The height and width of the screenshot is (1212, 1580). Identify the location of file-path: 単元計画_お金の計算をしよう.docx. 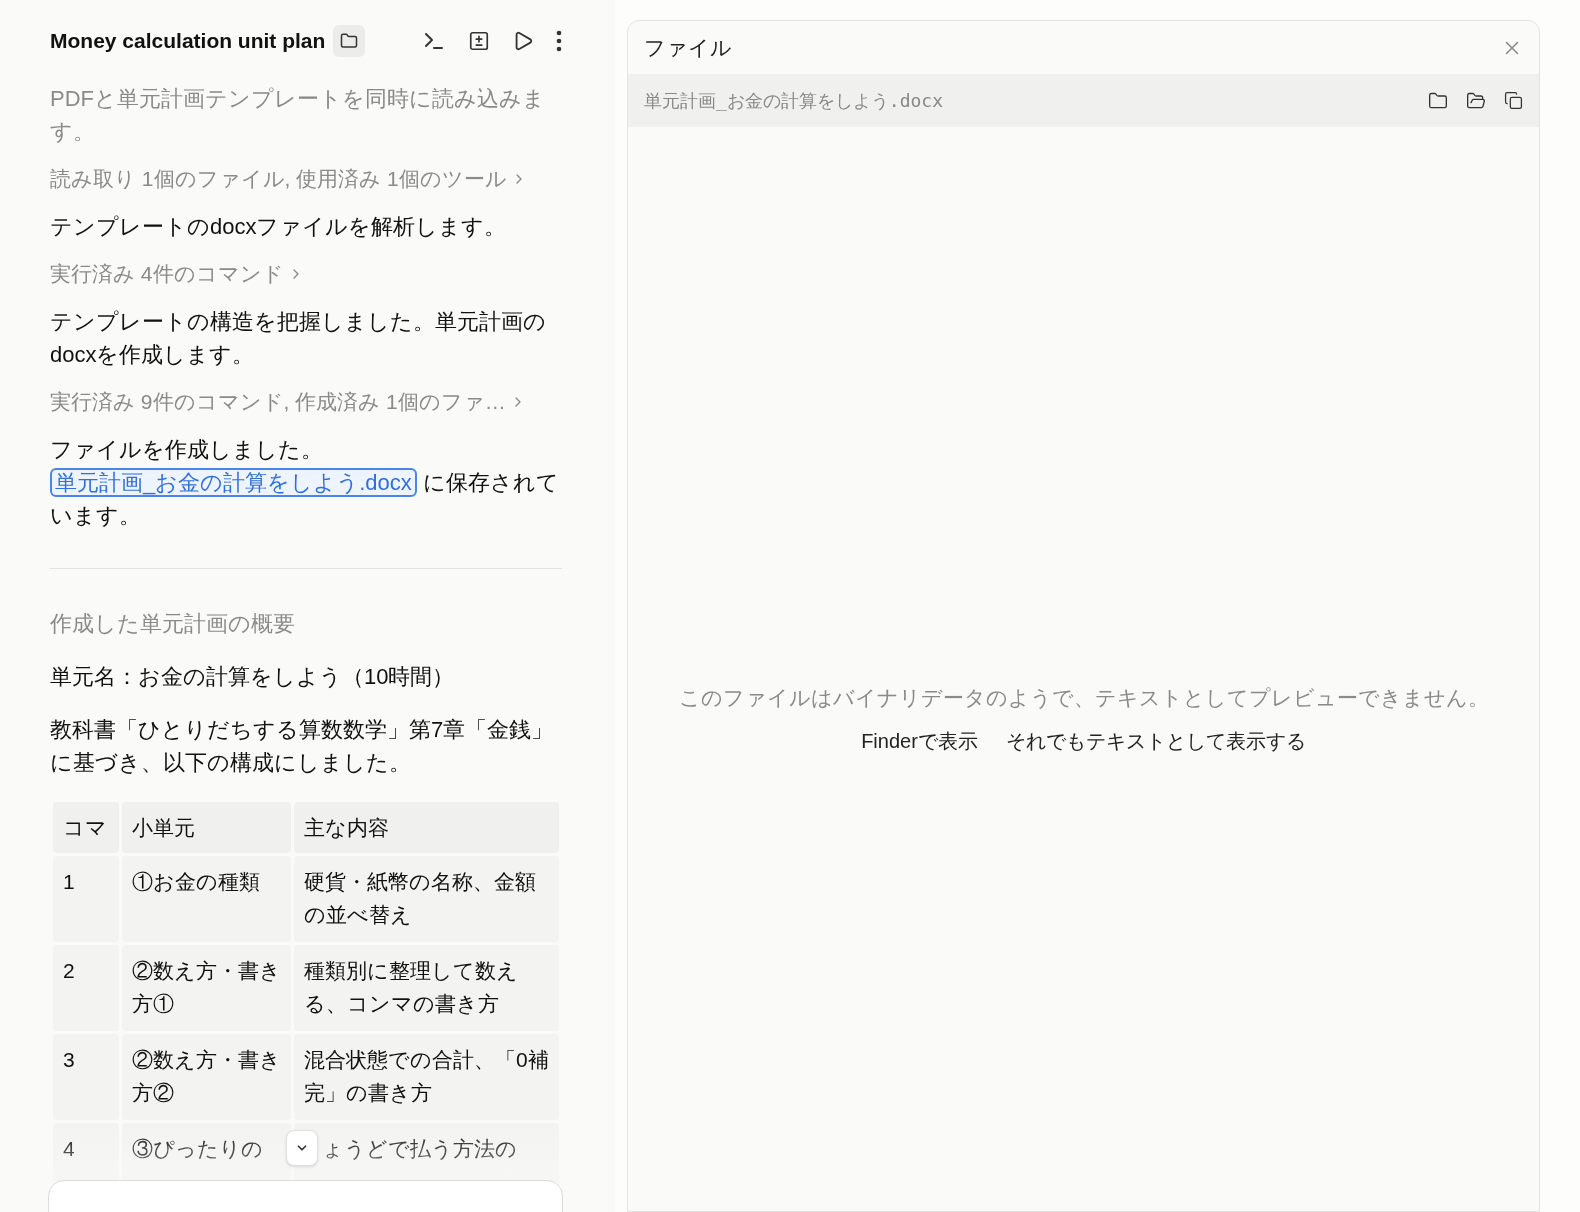
(794, 101).